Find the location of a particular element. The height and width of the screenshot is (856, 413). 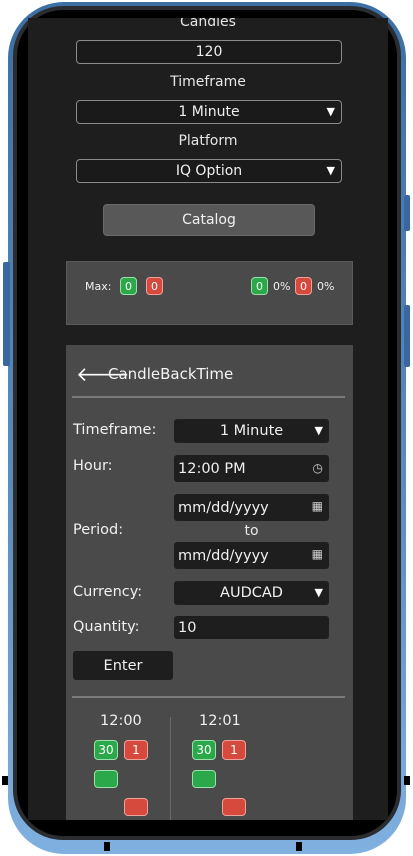

win-count-badge: 0 is located at coordinates (259, 286).